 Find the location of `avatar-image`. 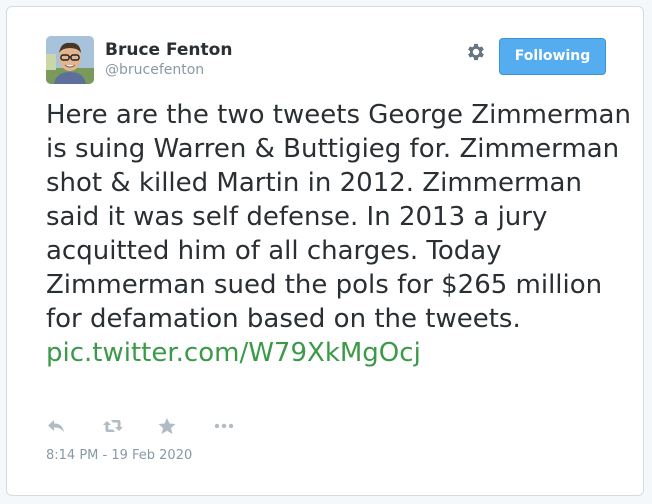

avatar-image is located at coordinates (70, 60).